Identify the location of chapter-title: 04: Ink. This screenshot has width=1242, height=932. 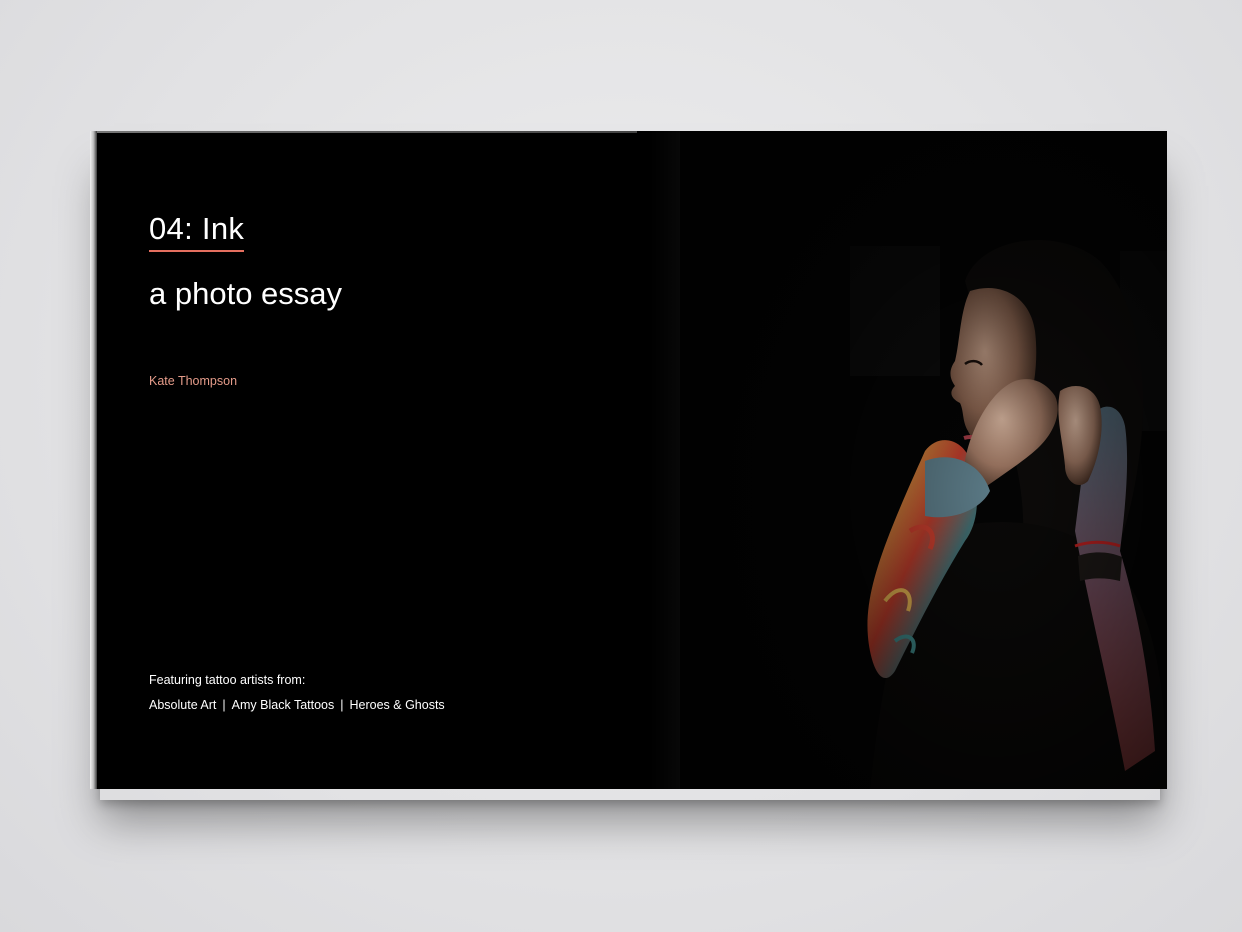
(197, 231).